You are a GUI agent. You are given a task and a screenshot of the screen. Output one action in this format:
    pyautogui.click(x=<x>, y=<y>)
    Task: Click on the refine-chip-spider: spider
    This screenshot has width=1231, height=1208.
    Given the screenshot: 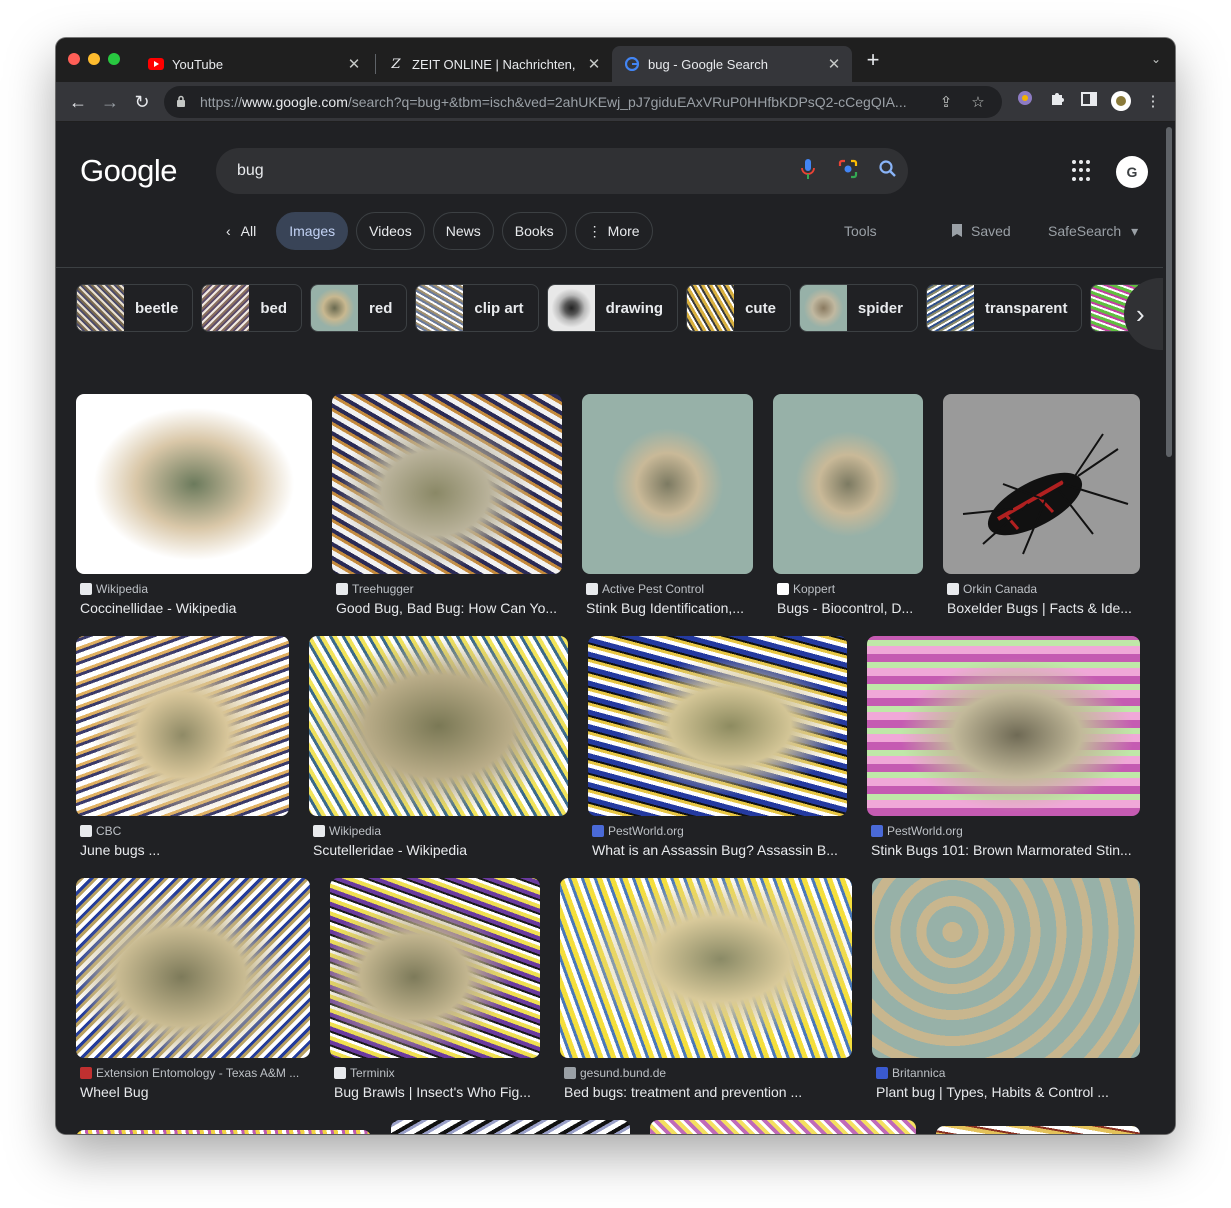 What is the action you would take?
    pyautogui.click(x=858, y=308)
    